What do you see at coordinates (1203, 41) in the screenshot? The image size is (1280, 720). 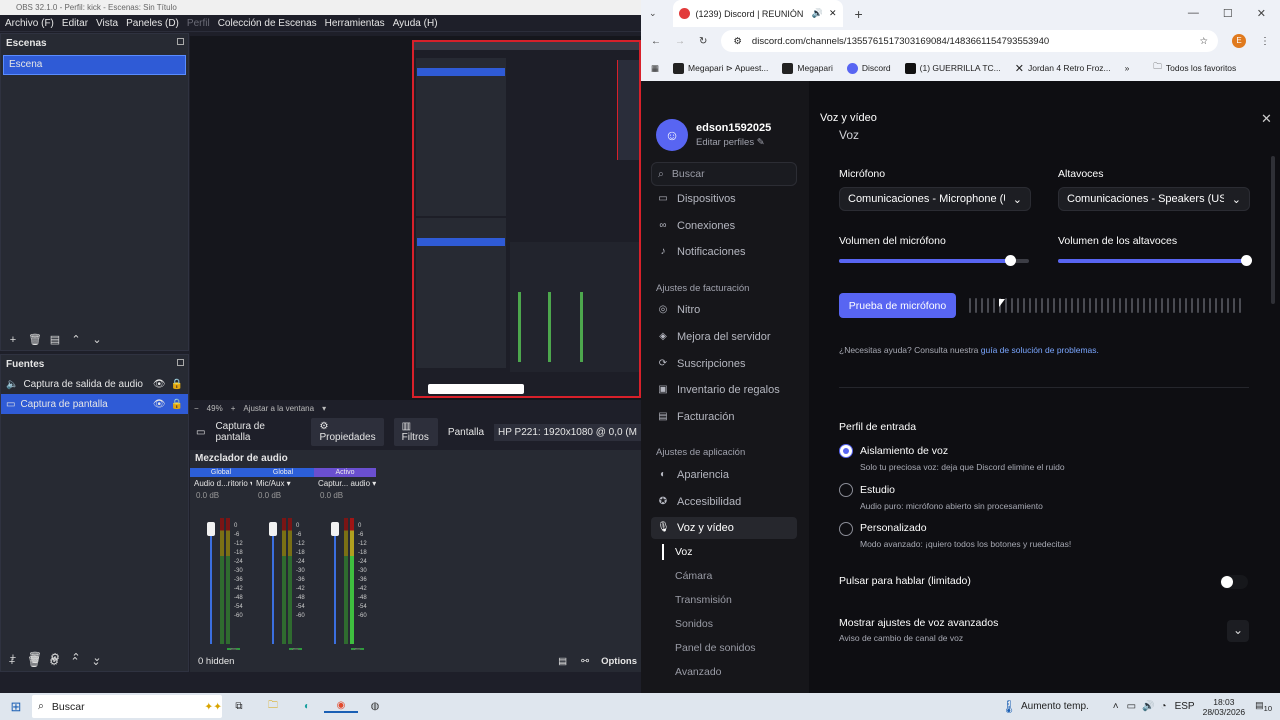 I see `star-icon: ☆` at bounding box center [1203, 41].